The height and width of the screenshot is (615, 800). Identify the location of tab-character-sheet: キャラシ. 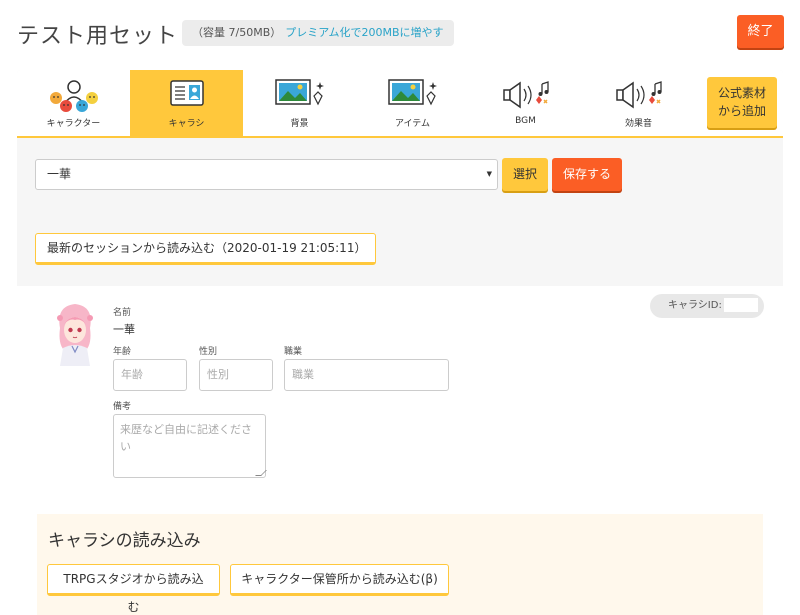
(186, 103).